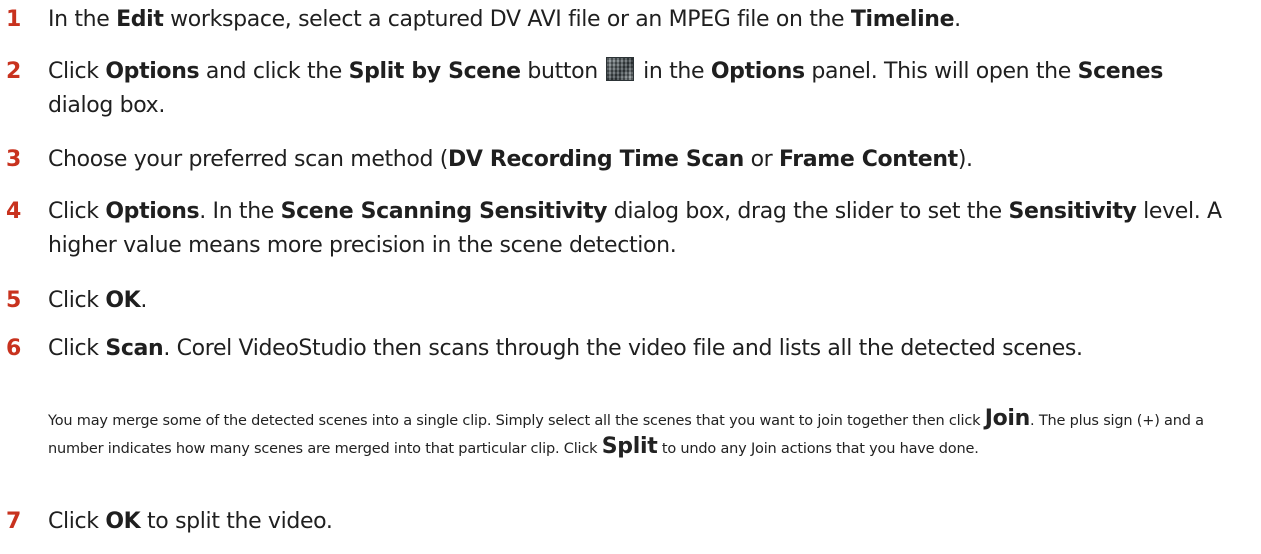  I want to click on text-run: In the, so click(82, 19).